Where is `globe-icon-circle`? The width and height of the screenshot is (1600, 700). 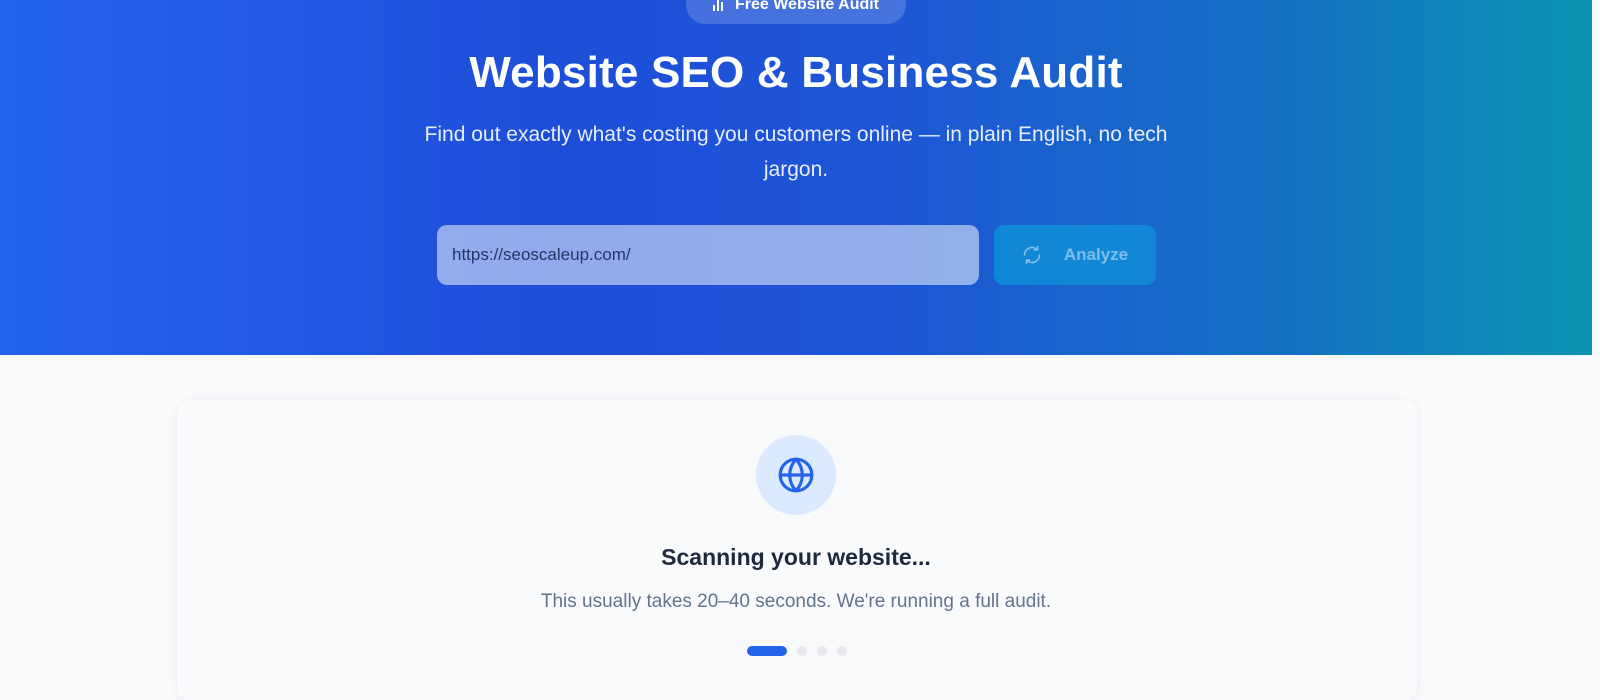 globe-icon-circle is located at coordinates (796, 475).